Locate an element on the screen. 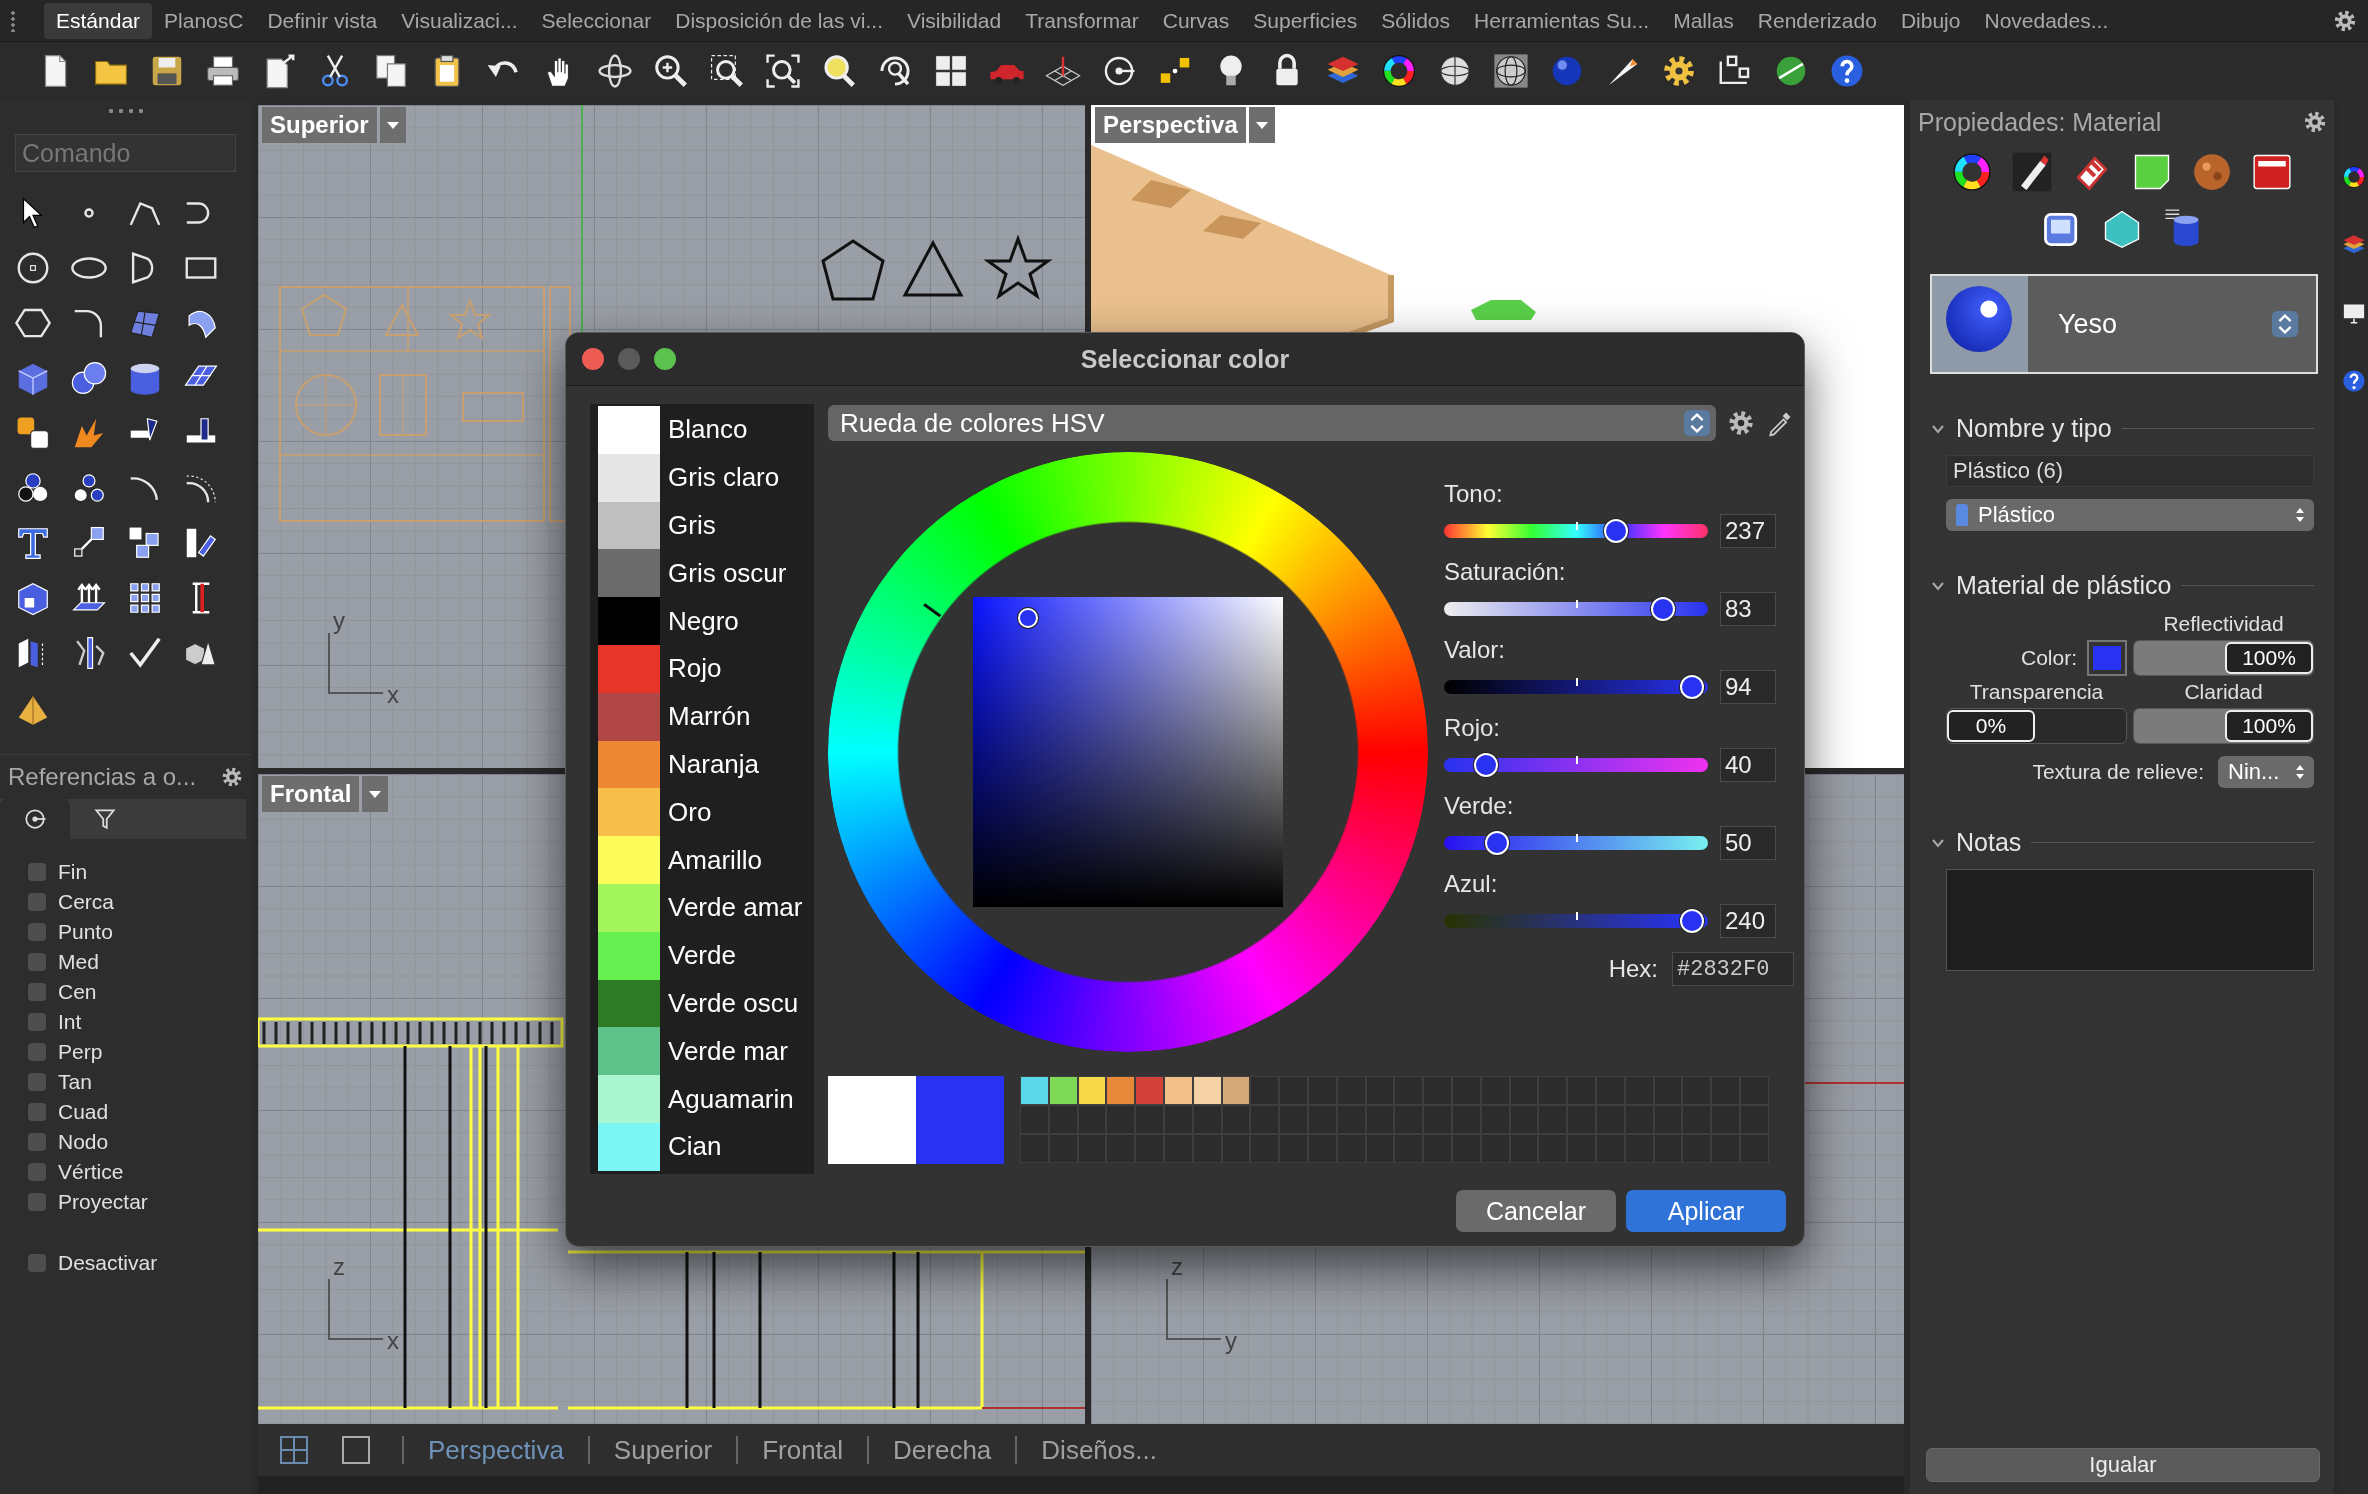  zoom-button is located at coordinates (665, 359).